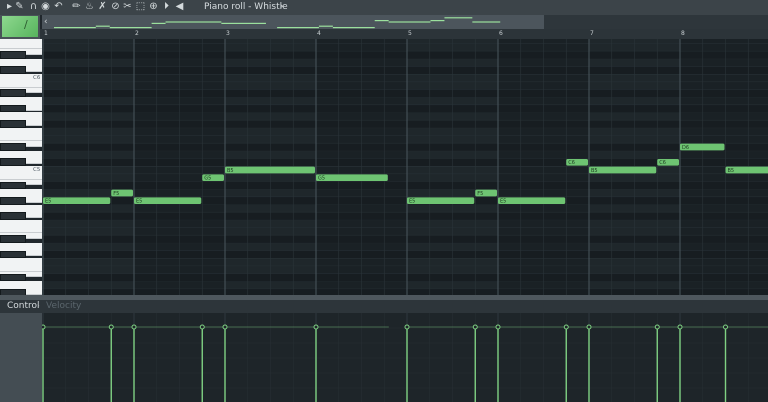  I want to click on delete-tool-icon: ✗, so click(102, 7).